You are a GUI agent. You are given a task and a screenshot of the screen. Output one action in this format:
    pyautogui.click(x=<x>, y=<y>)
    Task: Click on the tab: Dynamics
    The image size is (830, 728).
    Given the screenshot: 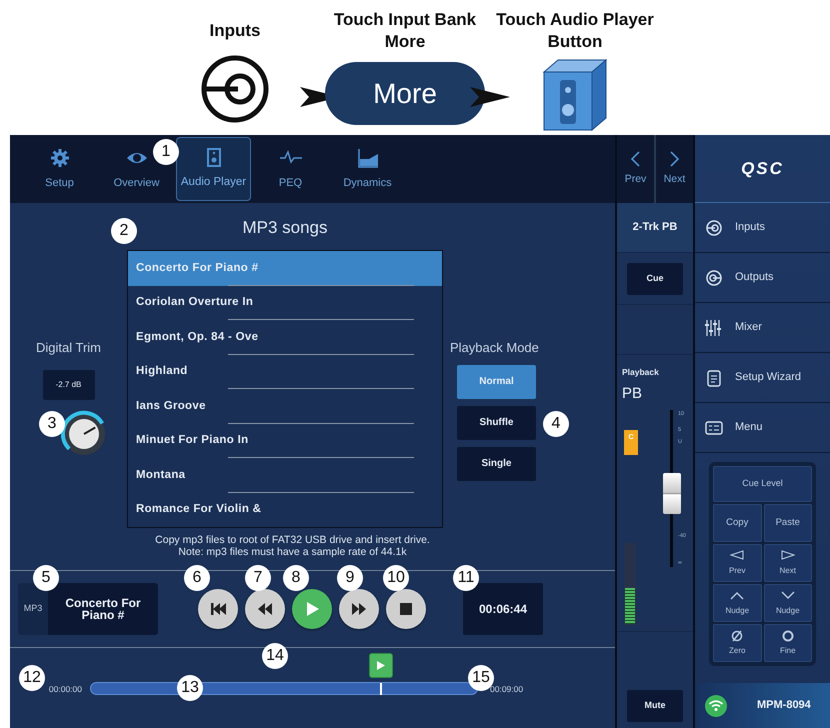 What is the action you would take?
    pyautogui.click(x=367, y=169)
    